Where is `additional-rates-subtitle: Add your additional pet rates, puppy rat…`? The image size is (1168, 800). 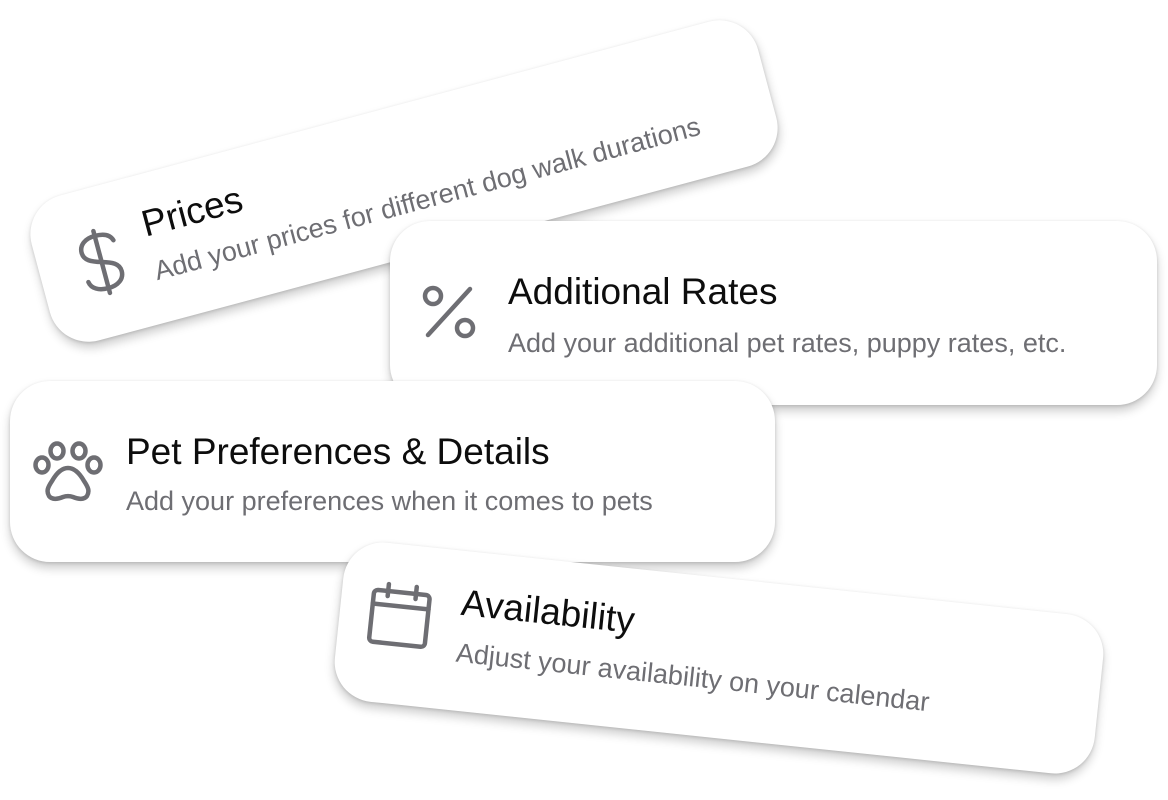 additional-rates-subtitle: Add your additional pet rates, puppy rat… is located at coordinates (787, 343).